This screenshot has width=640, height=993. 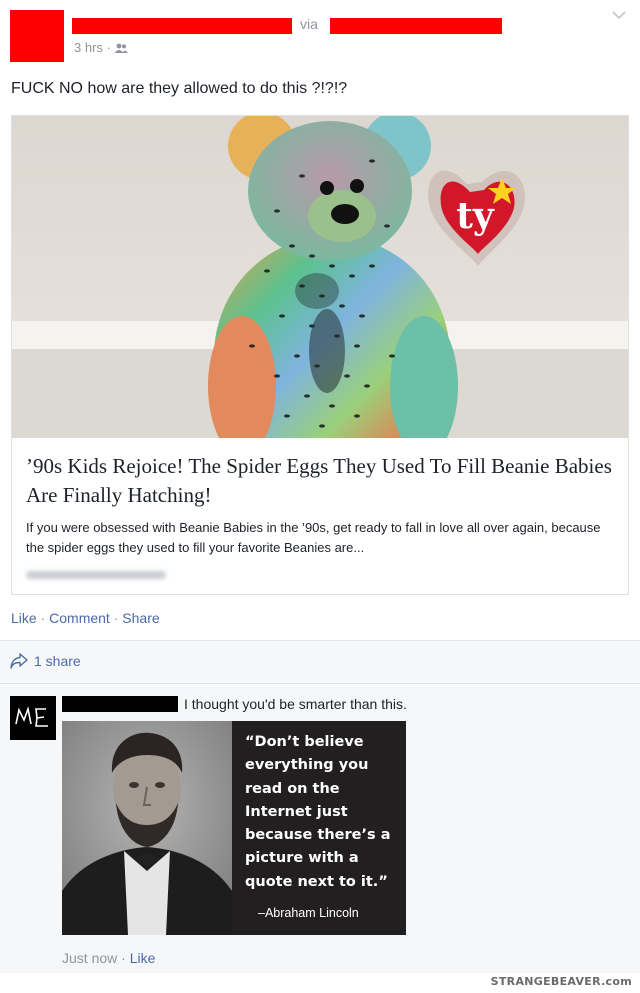 What do you see at coordinates (24, 618) in the screenshot?
I see `like-button: Like` at bounding box center [24, 618].